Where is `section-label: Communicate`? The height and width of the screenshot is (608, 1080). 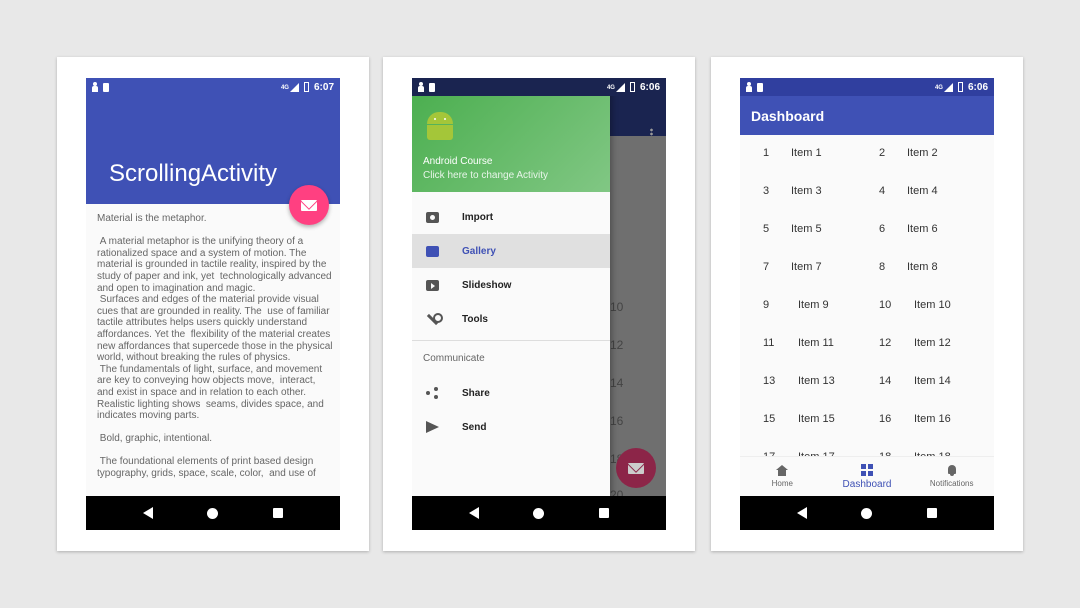 section-label: Communicate is located at coordinates (454, 358).